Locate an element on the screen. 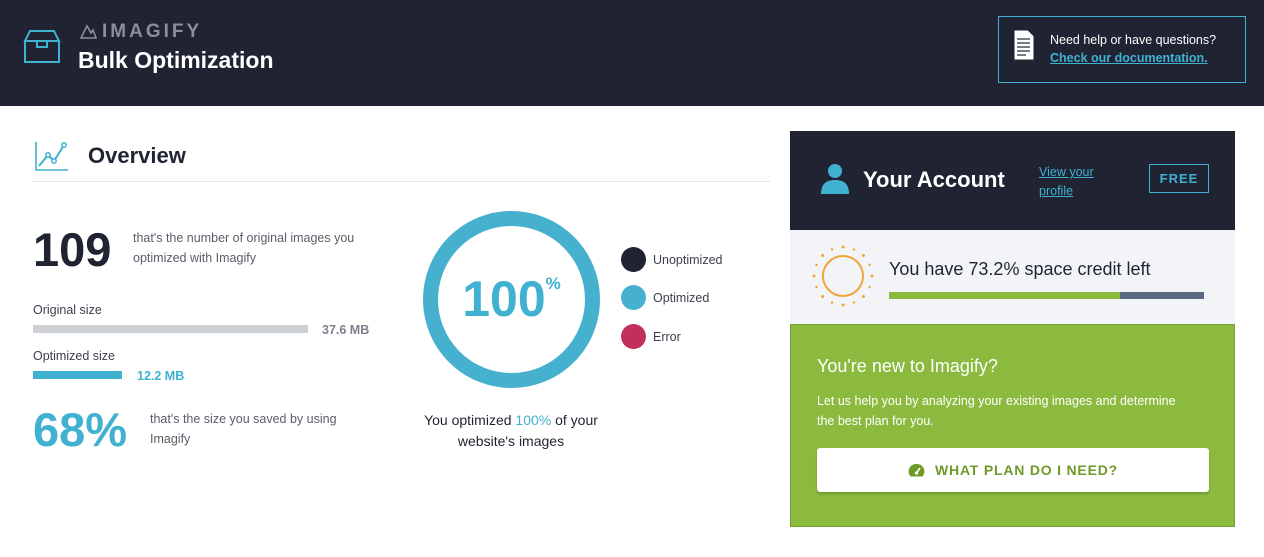 Image resolution: width=1264 pixels, height=557 pixels. legend-dot-unoptimized is located at coordinates (633, 259).